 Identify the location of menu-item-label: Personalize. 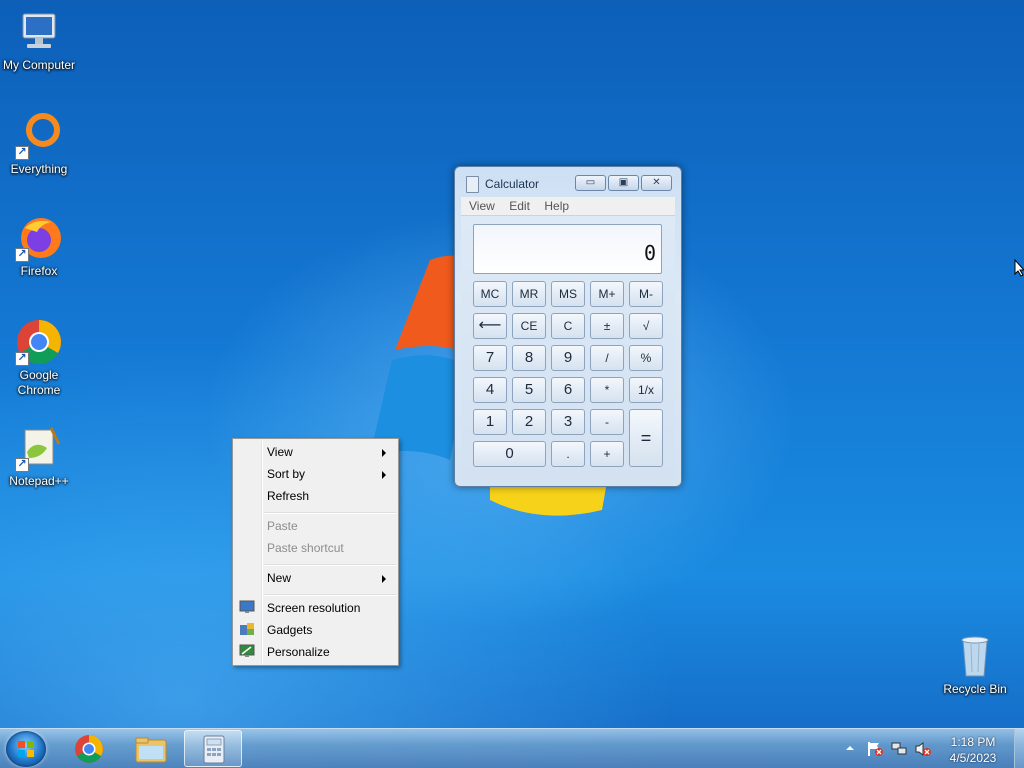
(298, 652).